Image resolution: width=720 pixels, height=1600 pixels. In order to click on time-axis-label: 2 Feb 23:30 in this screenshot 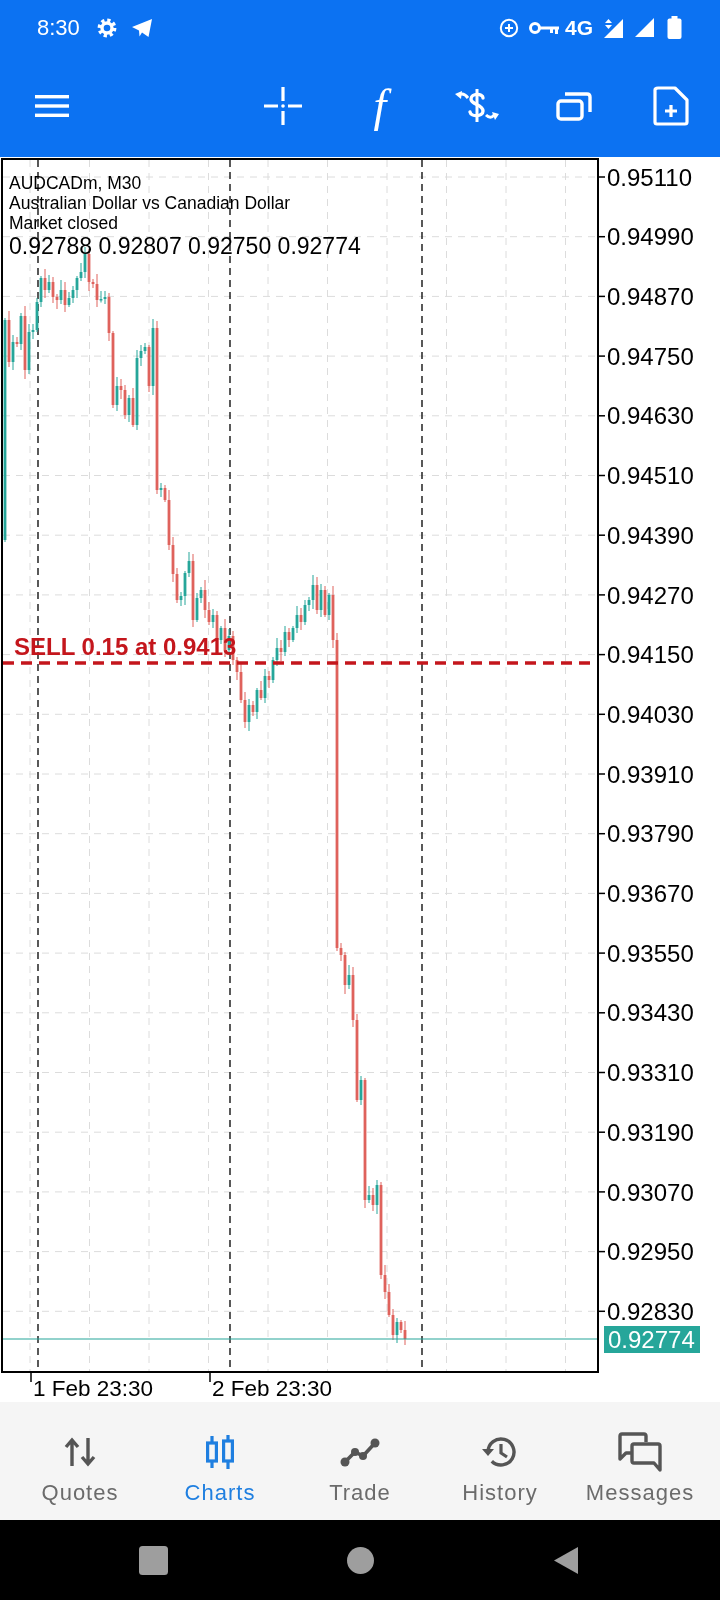, I will do `click(272, 1388)`.